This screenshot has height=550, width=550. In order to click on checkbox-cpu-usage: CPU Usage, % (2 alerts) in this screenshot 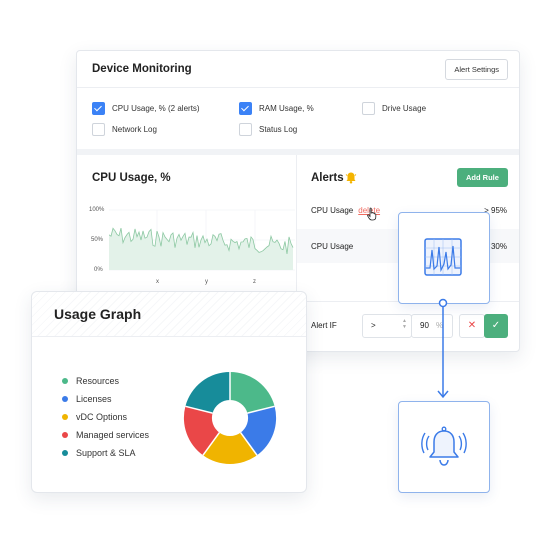, I will do `click(146, 108)`.